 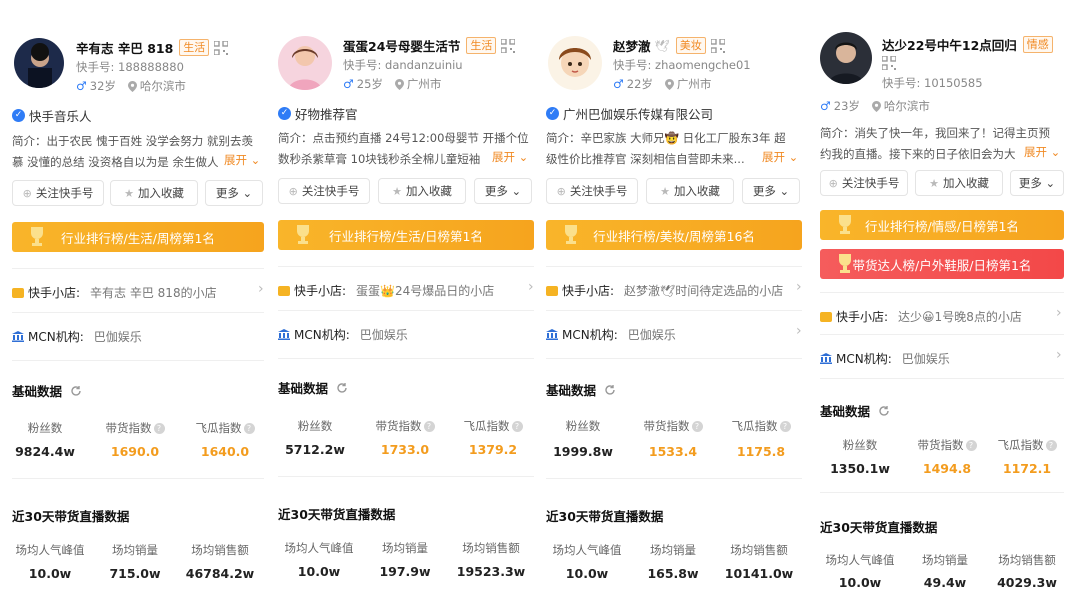 What do you see at coordinates (383, 335) in the screenshot?
I see `mcn-name: 巴伽娱乐` at bounding box center [383, 335].